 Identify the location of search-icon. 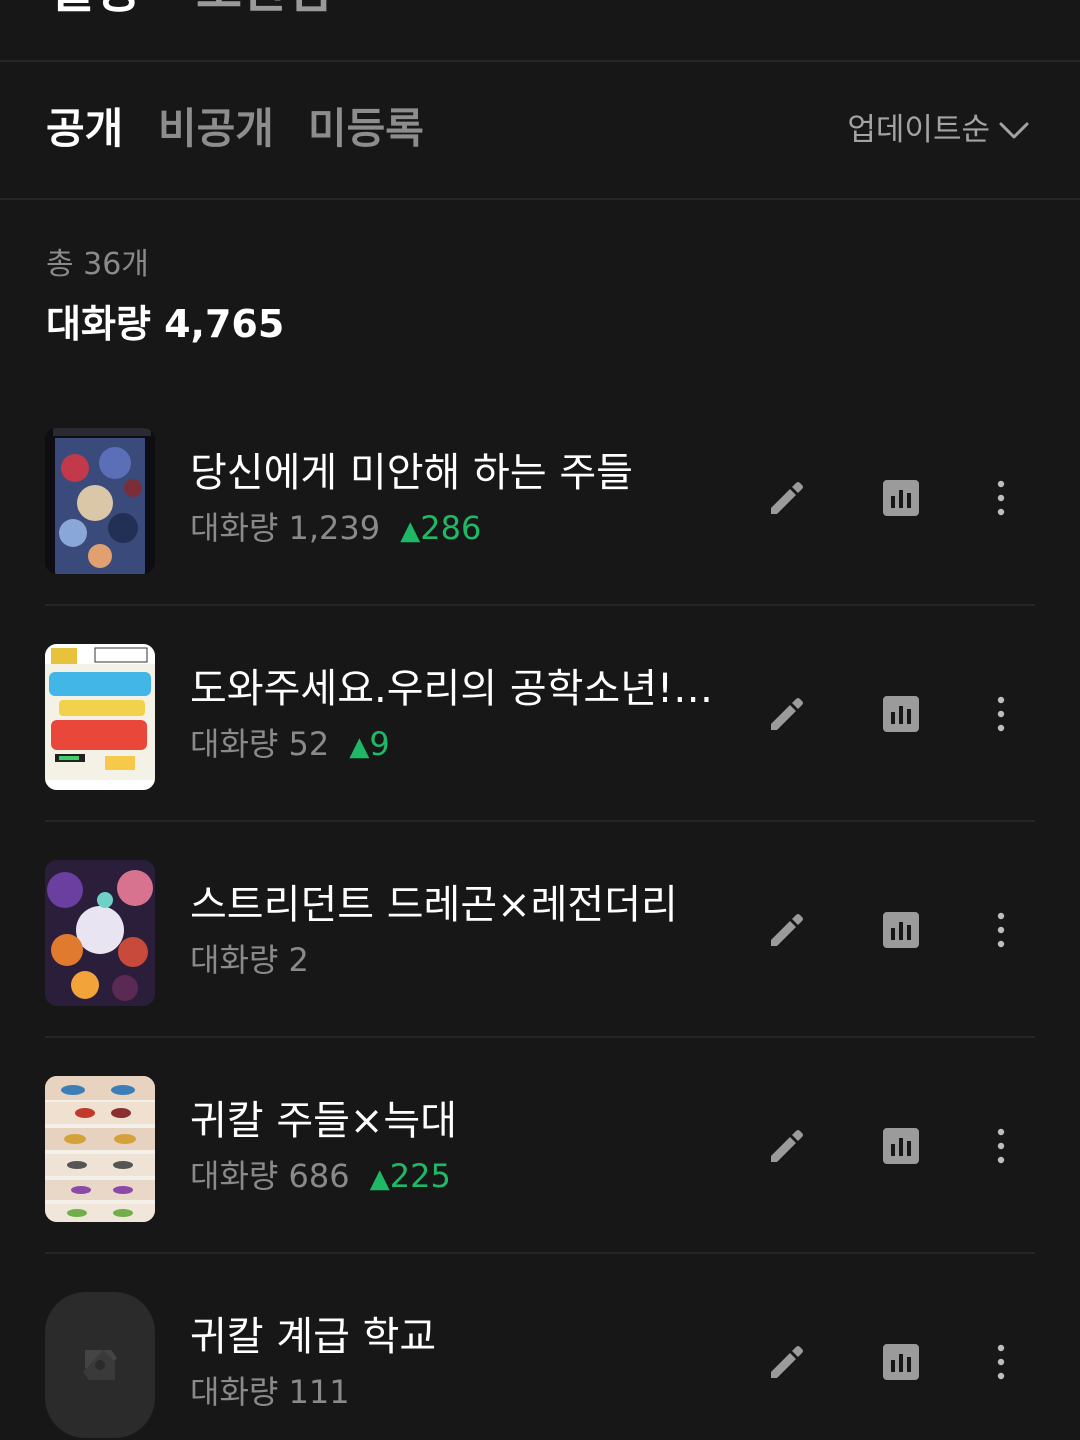
(1002, 7).